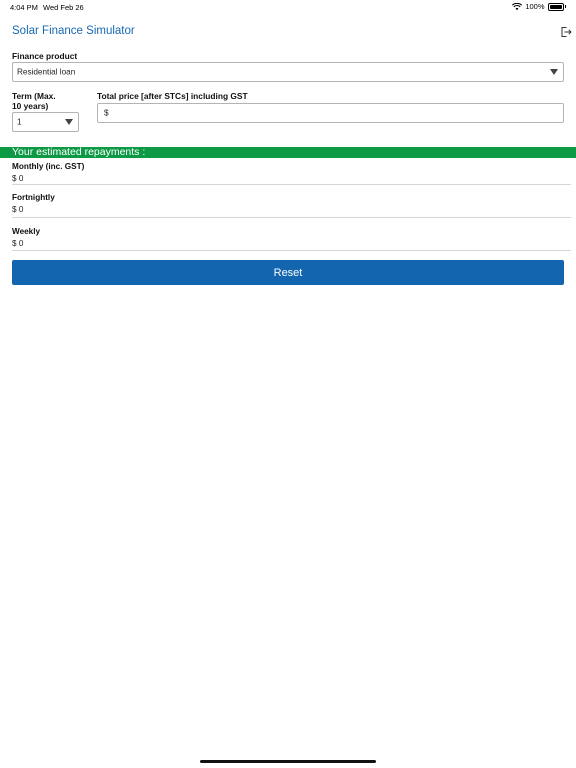 This screenshot has height=768, width=576. What do you see at coordinates (33, 197) in the screenshot?
I see `fortnightly-label: Fortnightly` at bounding box center [33, 197].